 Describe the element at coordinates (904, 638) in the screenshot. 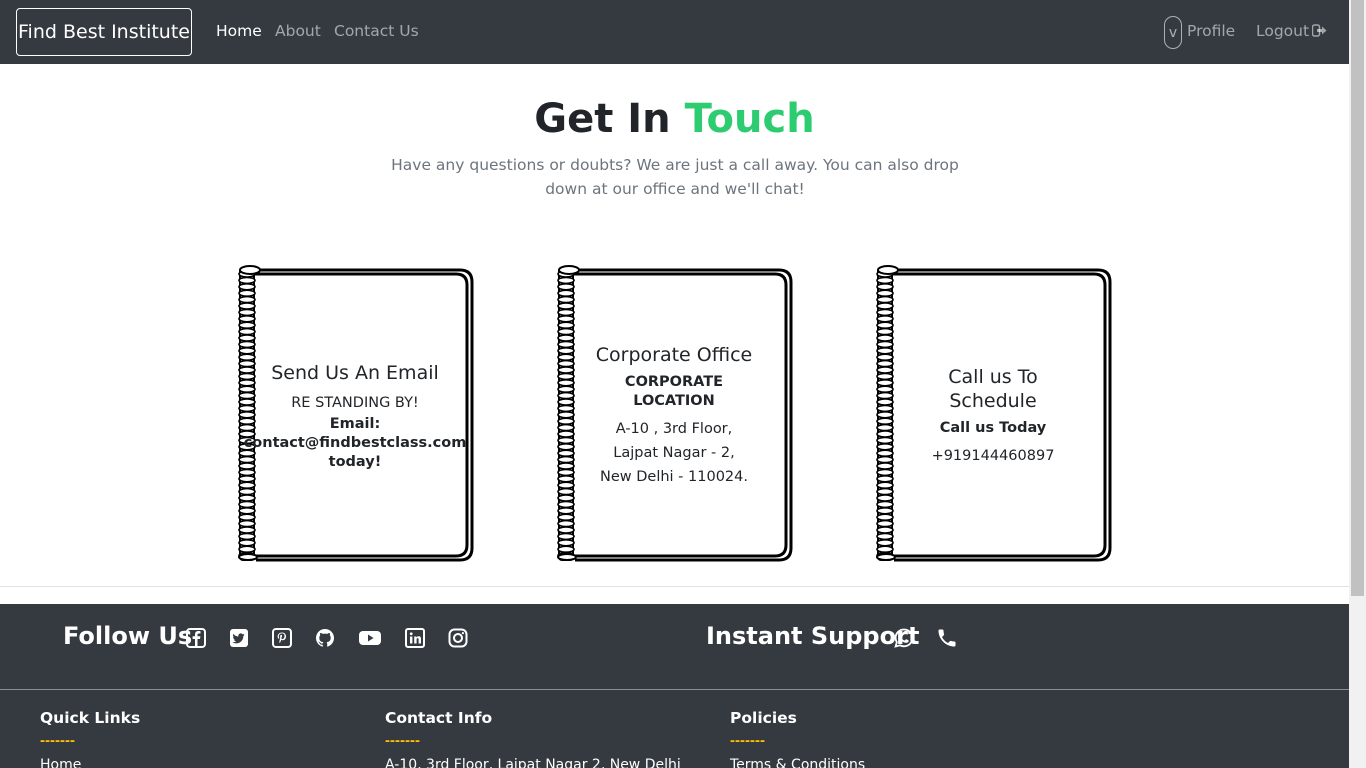

I see `whatsapp-icon` at that location.